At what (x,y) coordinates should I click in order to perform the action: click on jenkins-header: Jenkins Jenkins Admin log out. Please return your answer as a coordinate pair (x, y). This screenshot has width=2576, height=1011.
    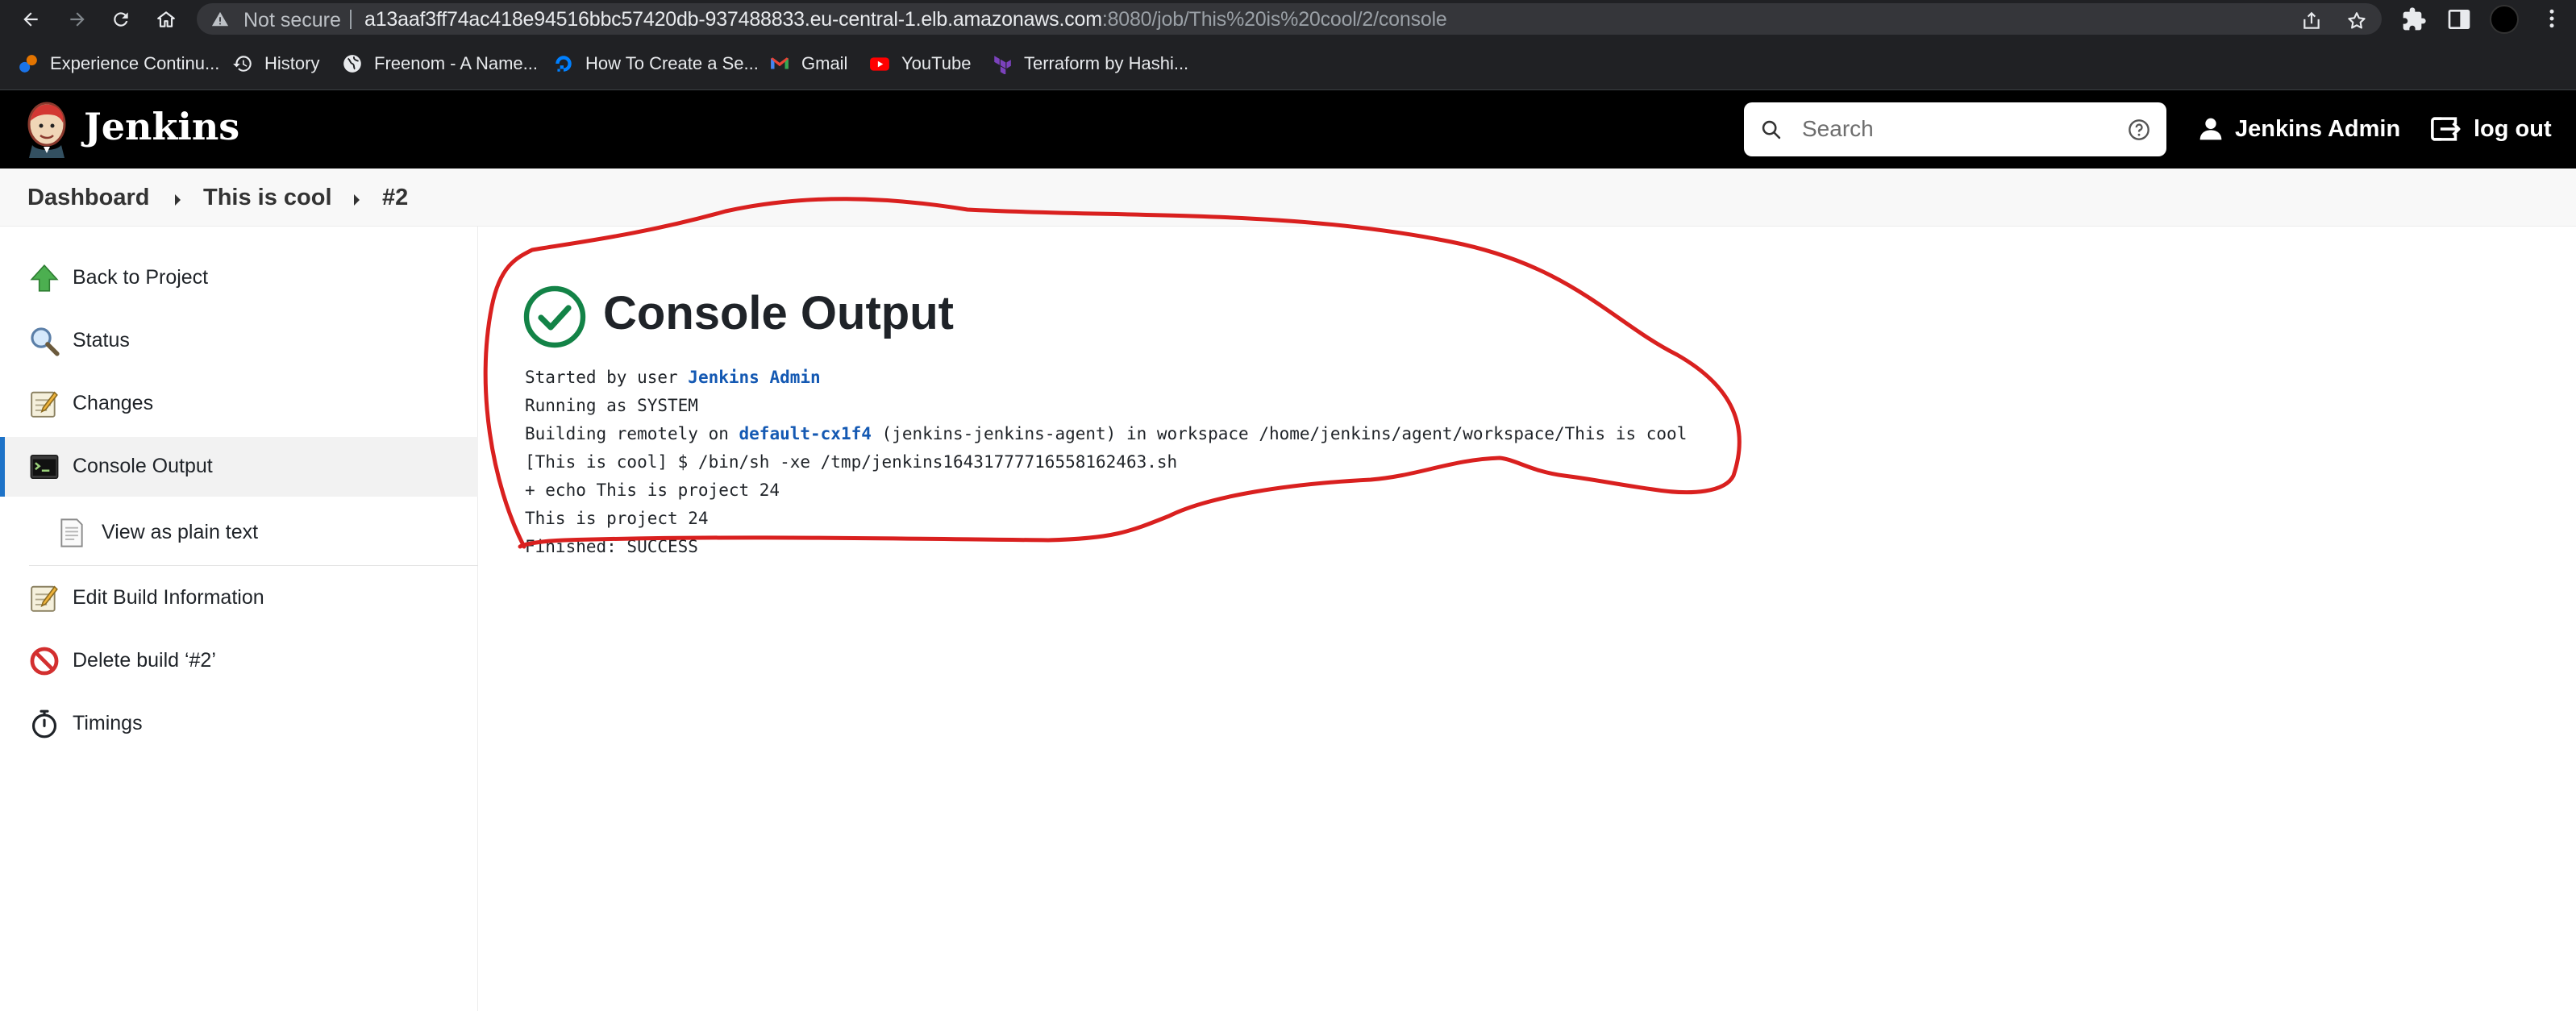
    Looking at the image, I should click on (1288, 129).